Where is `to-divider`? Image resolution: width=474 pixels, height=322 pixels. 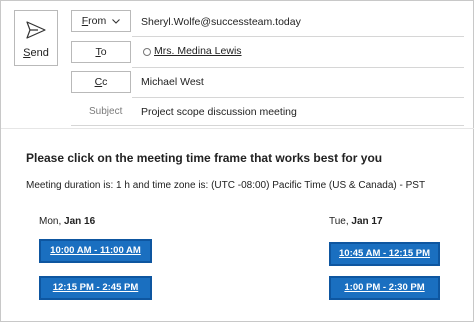 to-divider is located at coordinates (298, 67).